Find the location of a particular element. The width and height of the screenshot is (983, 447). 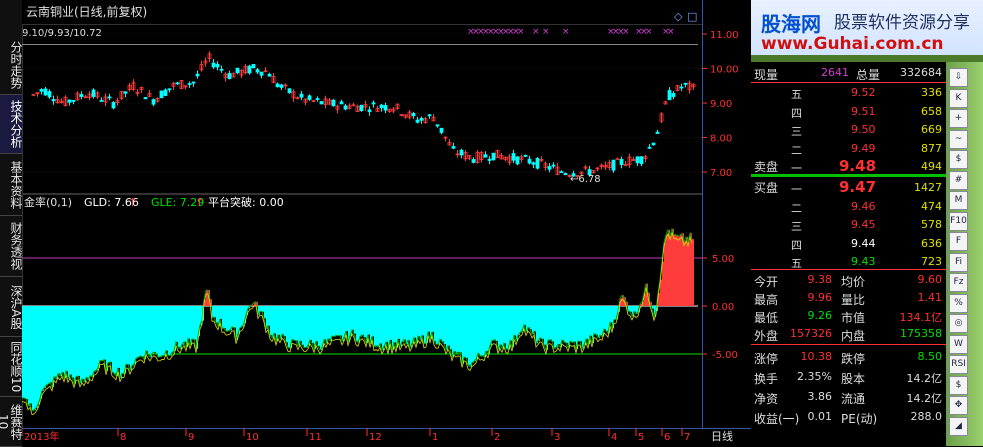

toolbar-button-3: + is located at coordinates (958, 118).